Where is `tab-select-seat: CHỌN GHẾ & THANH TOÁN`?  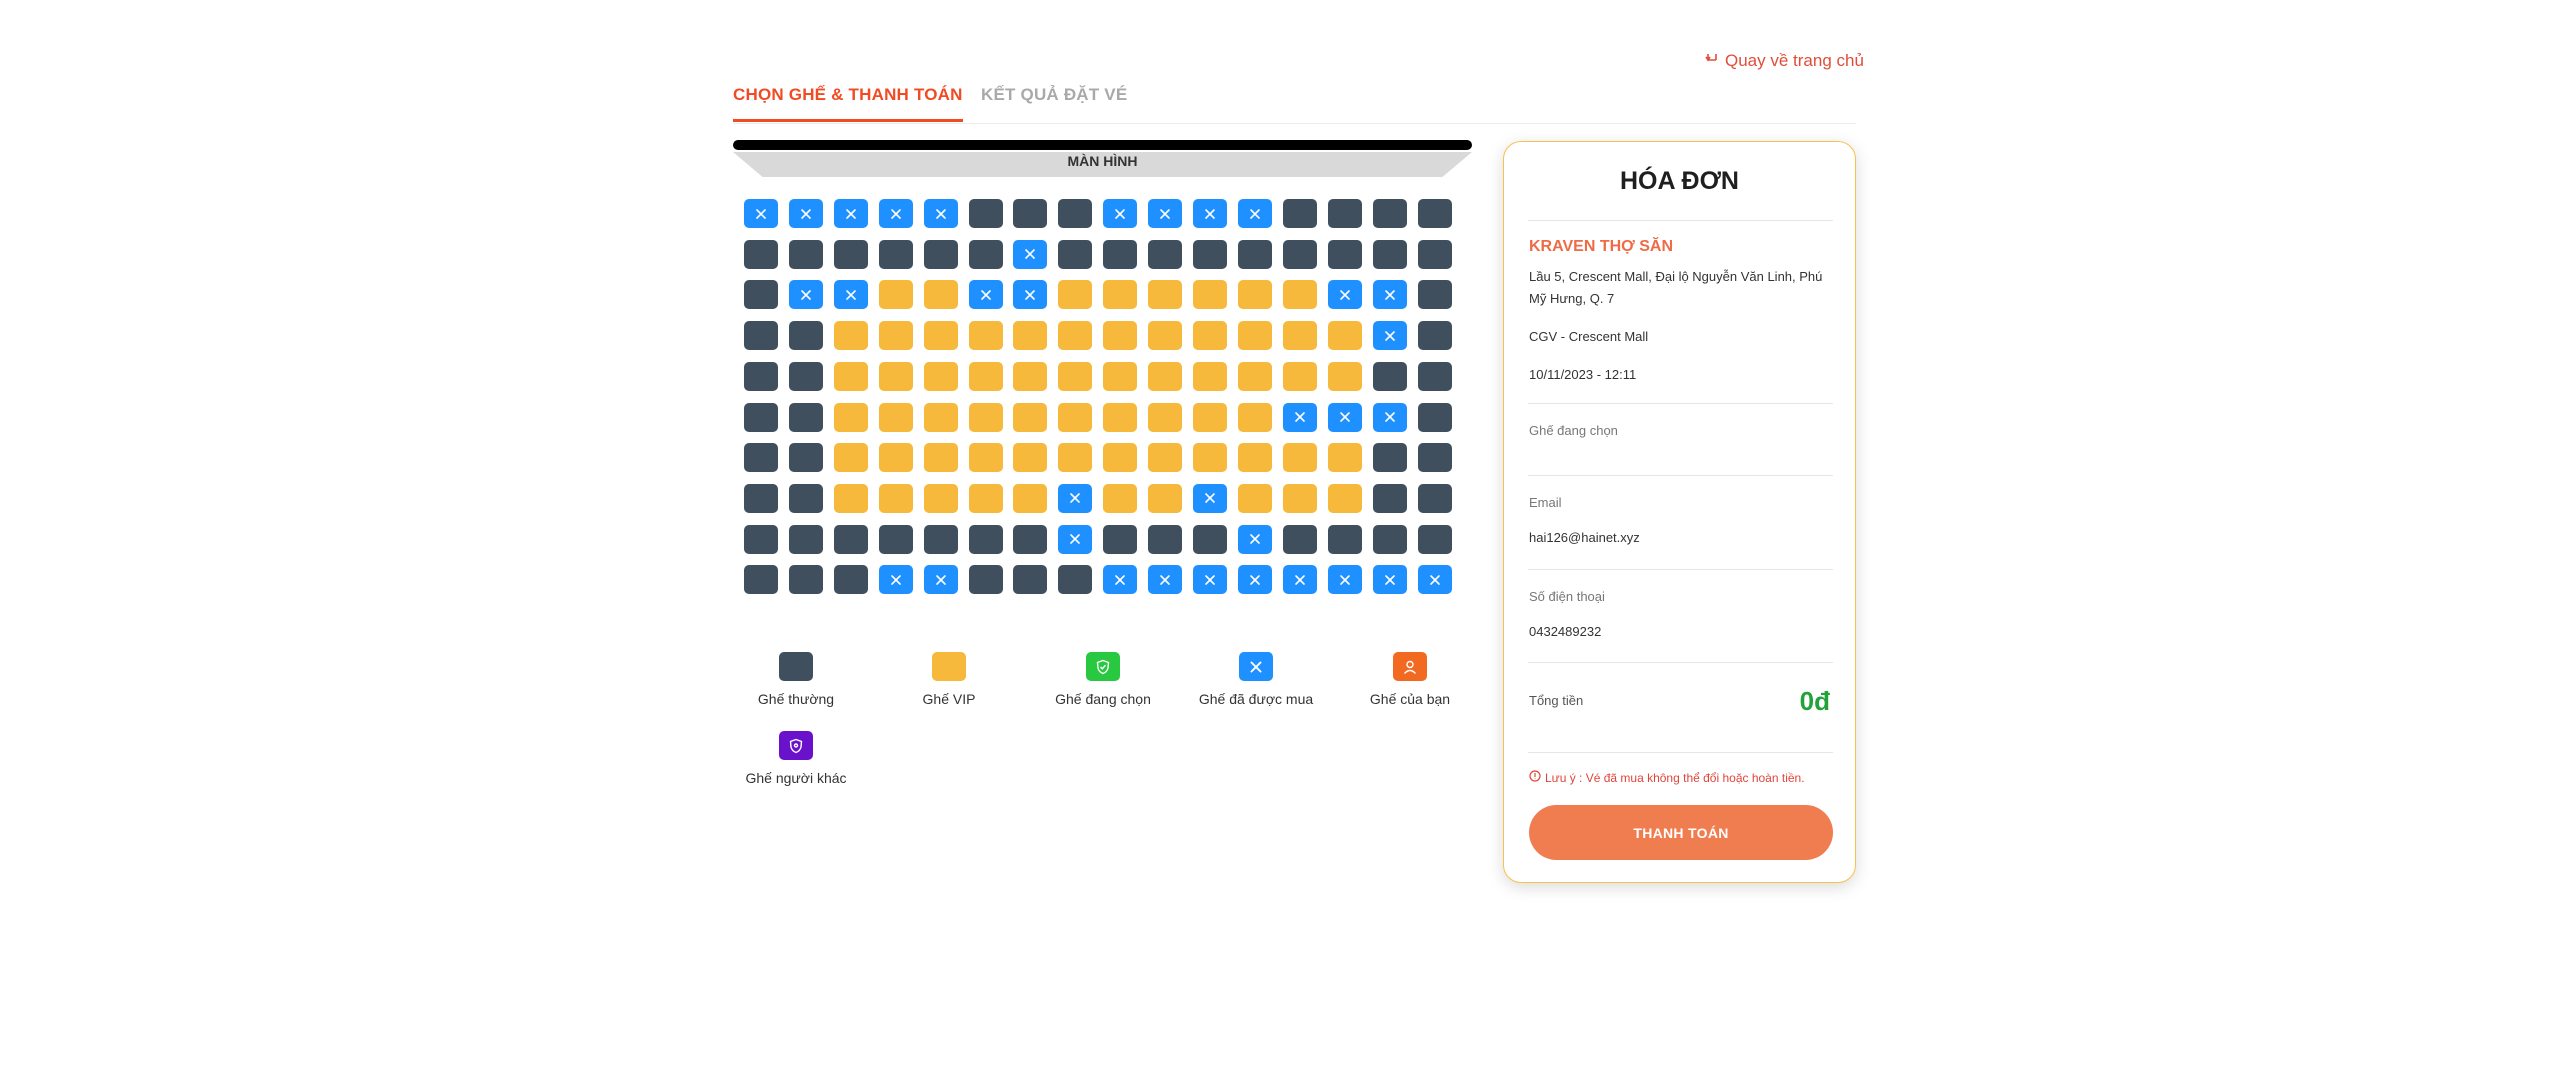
tab-select-seat: CHỌN GHẾ & THANH TOÁN is located at coordinates (848, 103).